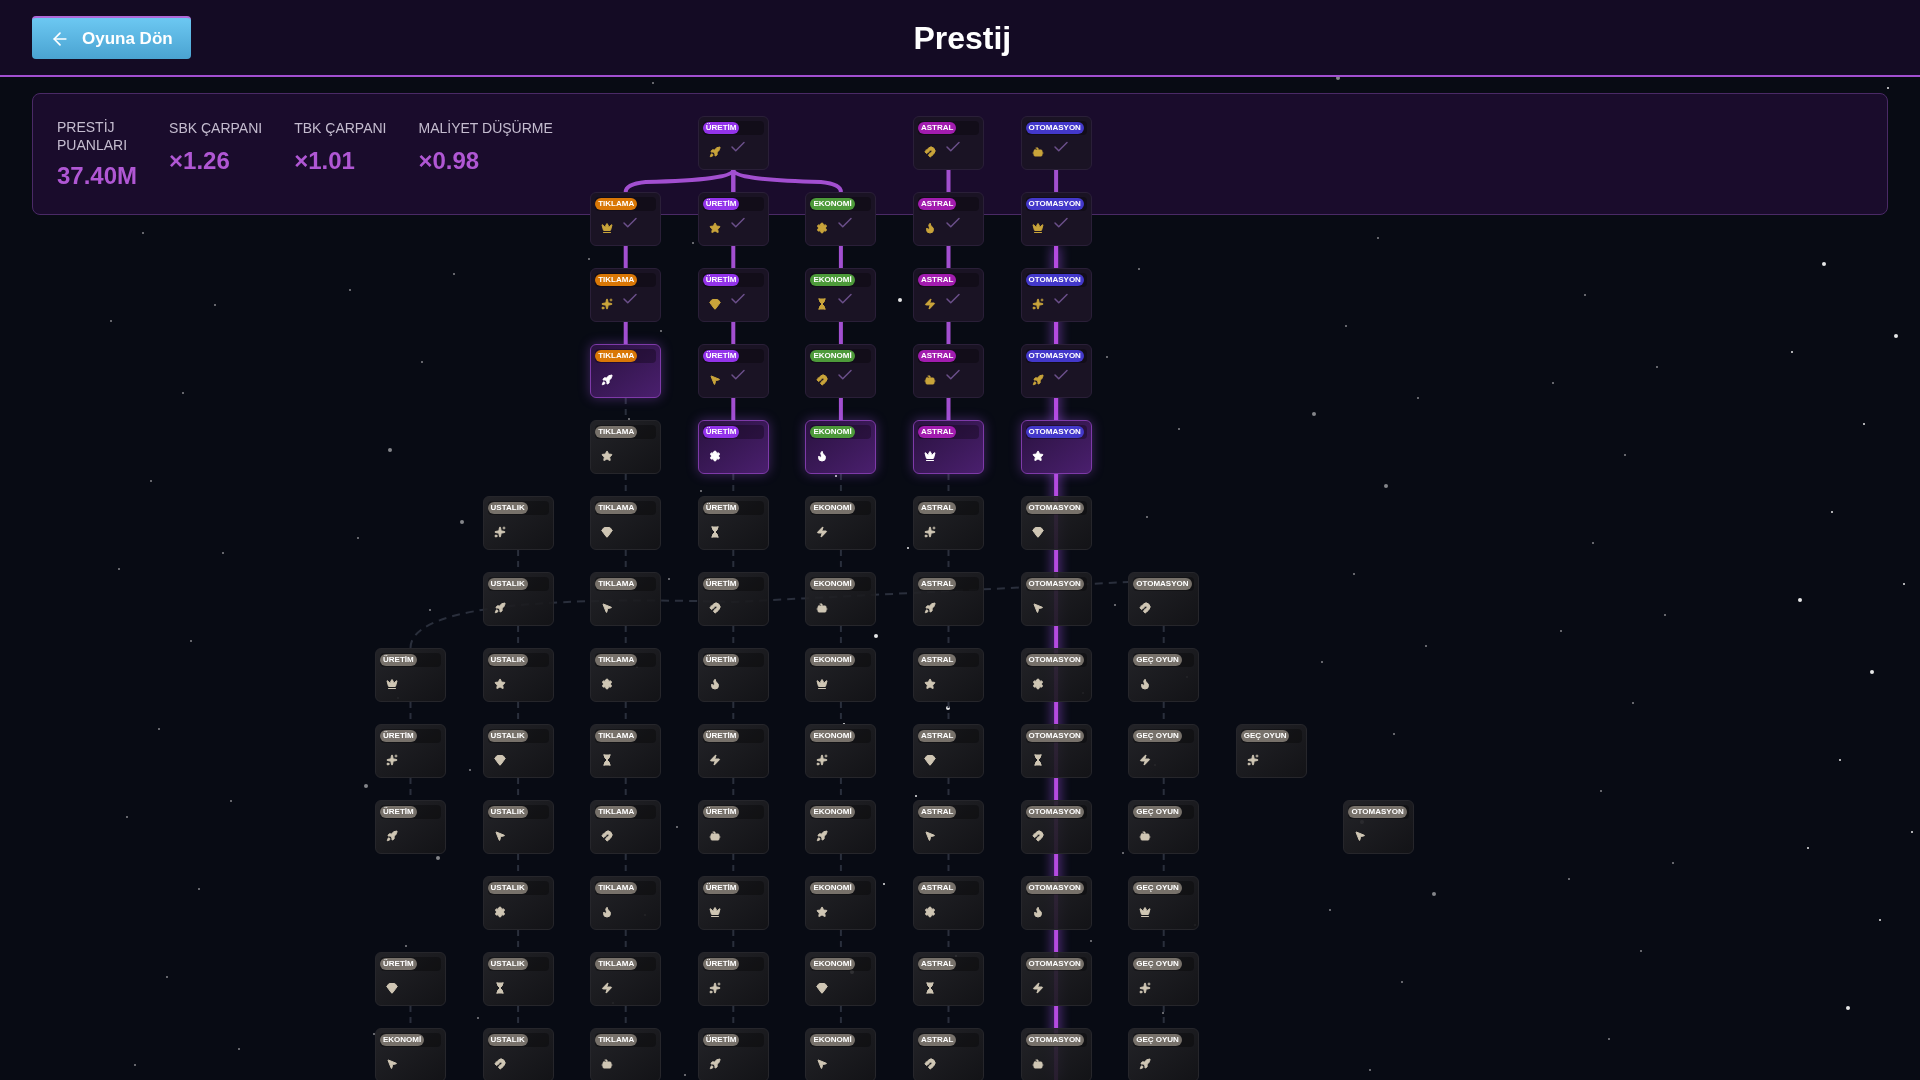  Describe the element at coordinates (1037, 988) in the screenshot. I see `lightning-icon` at that location.